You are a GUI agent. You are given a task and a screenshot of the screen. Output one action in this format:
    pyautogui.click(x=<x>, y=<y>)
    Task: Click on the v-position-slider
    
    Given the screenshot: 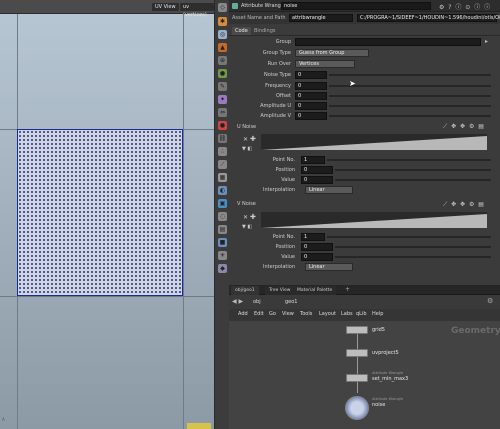 What is the action you would take?
    pyautogui.click(x=413, y=247)
    